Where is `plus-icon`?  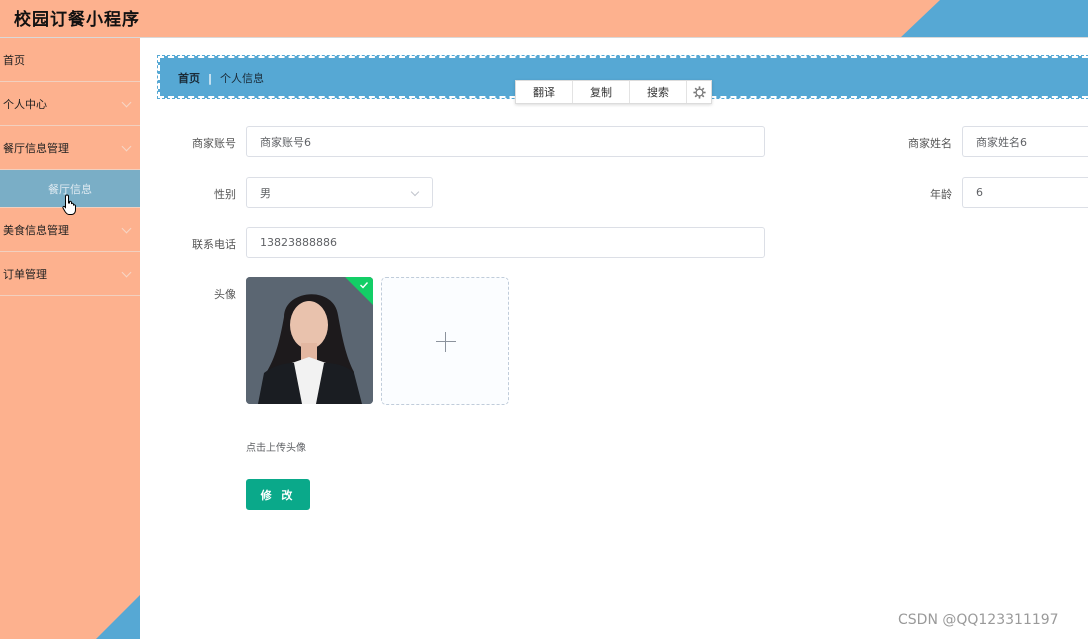
plus-icon is located at coordinates (446, 341).